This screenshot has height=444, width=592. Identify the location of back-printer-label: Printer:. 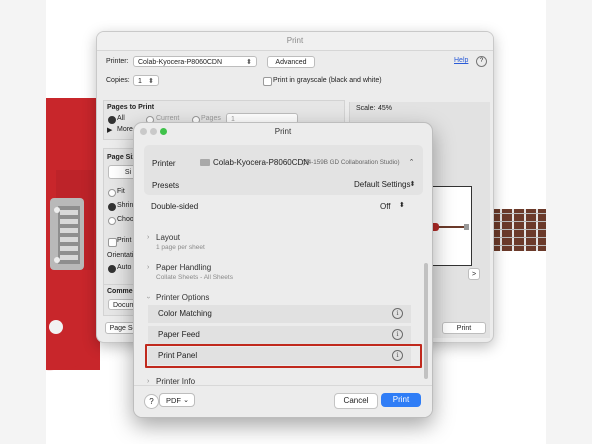
(117, 61).